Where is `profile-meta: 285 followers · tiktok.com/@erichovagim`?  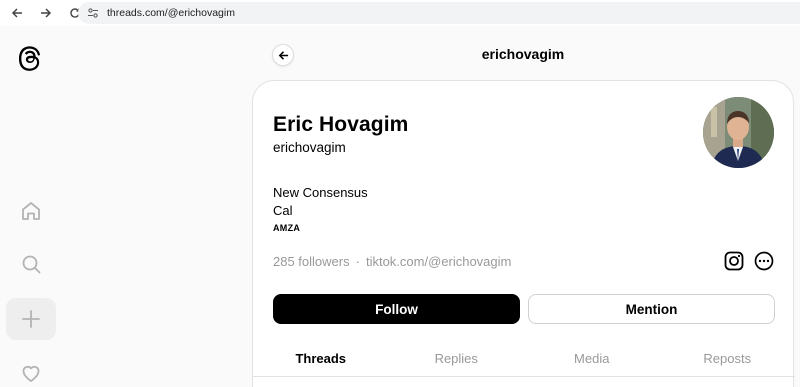 profile-meta: 285 followers · tiktok.com/@erichovagim is located at coordinates (392, 261).